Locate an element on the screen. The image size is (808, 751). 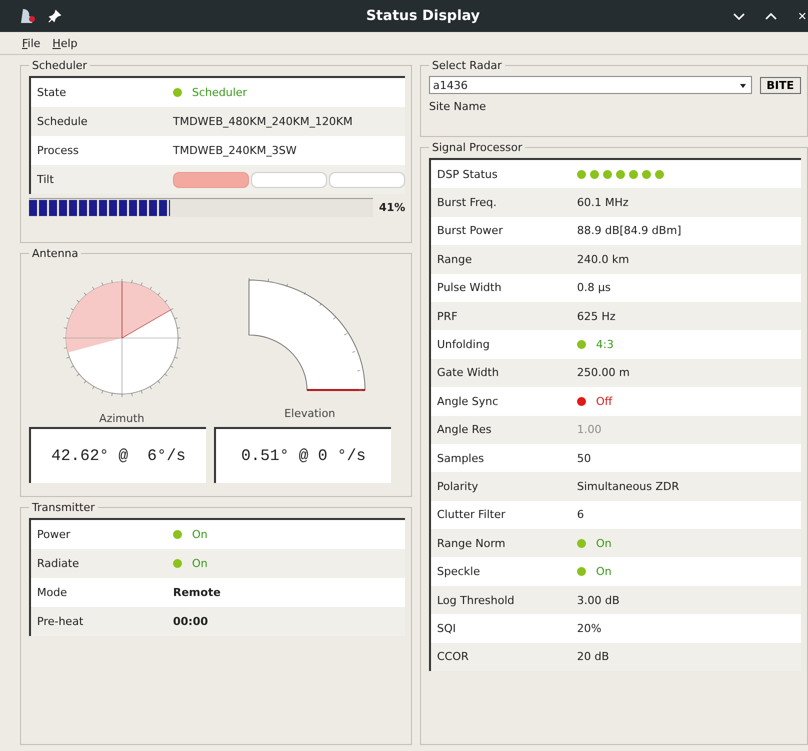
status-text: Scheduler is located at coordinates (220, 92).